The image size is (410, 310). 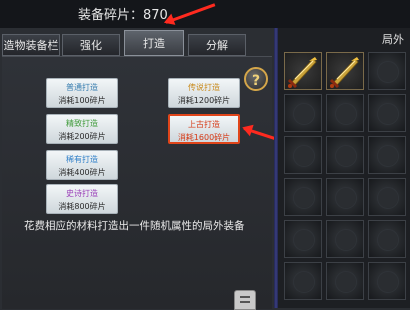 I want to click on rare-forge-cost: 消耗400碎片, so click(x=82, y=172).